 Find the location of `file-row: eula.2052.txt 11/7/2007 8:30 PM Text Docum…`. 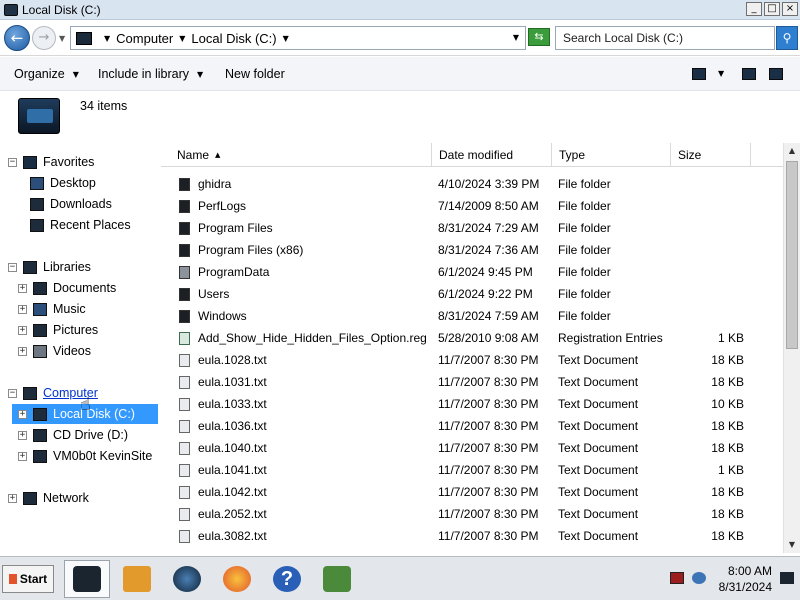

file-row: eula.2052.txt 11/7/2007 8:30 PM Text Docum… is located at coordinates (472, 514).